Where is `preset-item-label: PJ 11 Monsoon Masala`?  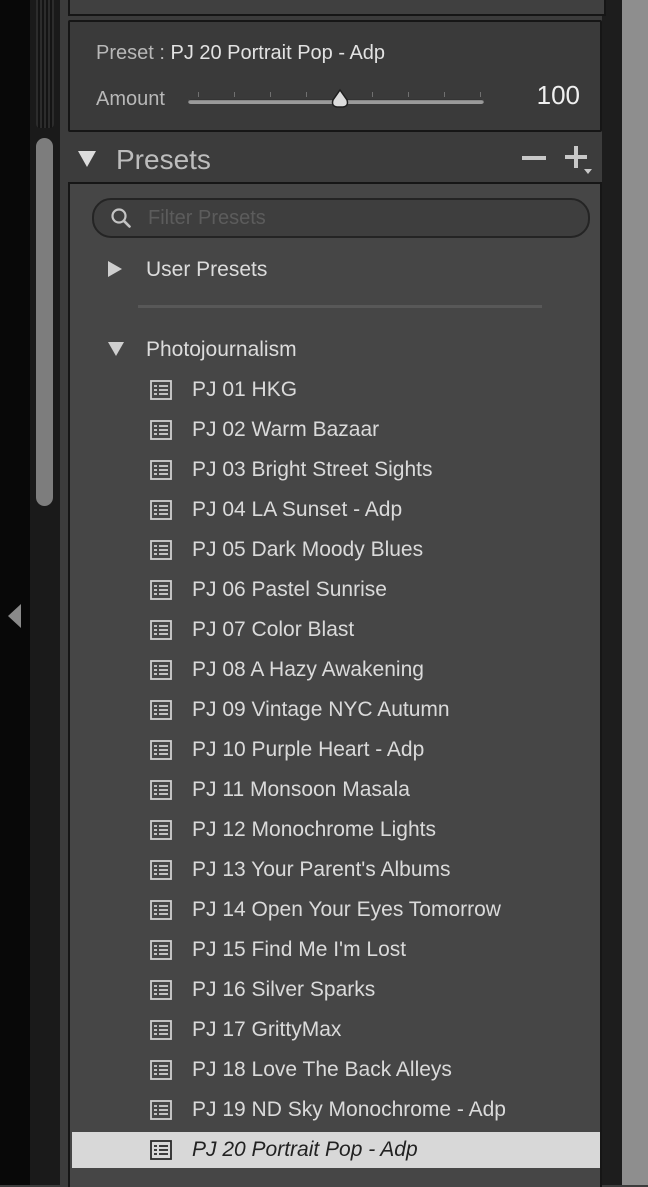
preset-item-label: PJ 11 Monsoon Masala is located at coordinates (301, 789).